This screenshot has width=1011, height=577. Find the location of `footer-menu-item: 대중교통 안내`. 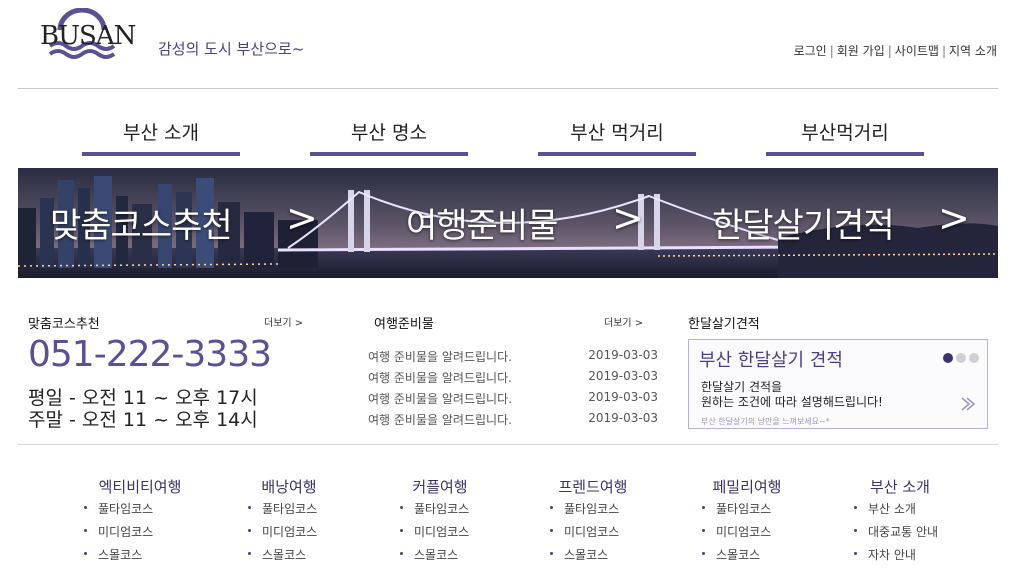

footer-menu-item: 대중교통 안내 is located at coordinates (900, 534).